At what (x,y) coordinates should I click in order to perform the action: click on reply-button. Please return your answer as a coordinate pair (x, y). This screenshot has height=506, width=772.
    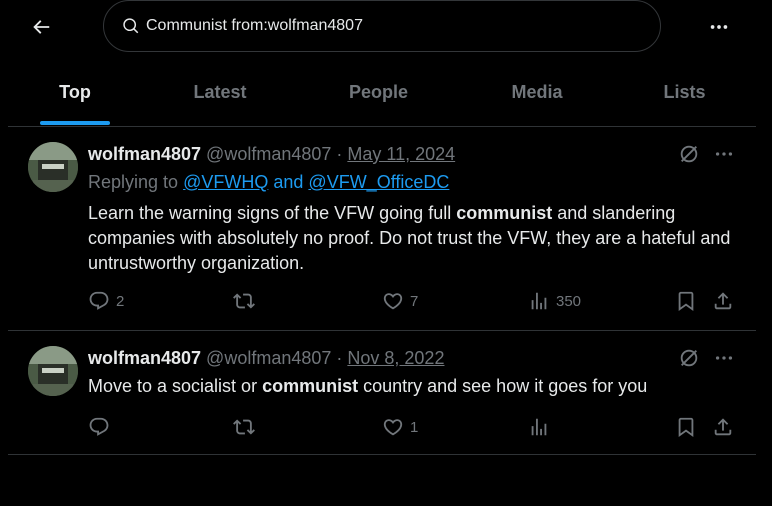
    Looking at the image, I should click on (102, 427).